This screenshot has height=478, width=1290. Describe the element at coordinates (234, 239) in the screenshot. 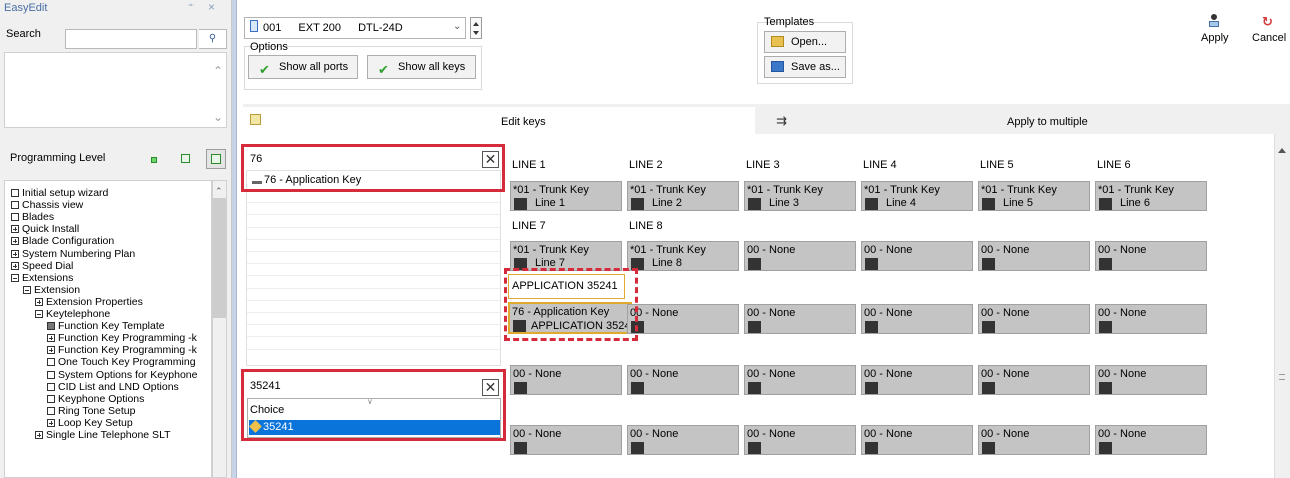

I see `pane-splitter` at that location.